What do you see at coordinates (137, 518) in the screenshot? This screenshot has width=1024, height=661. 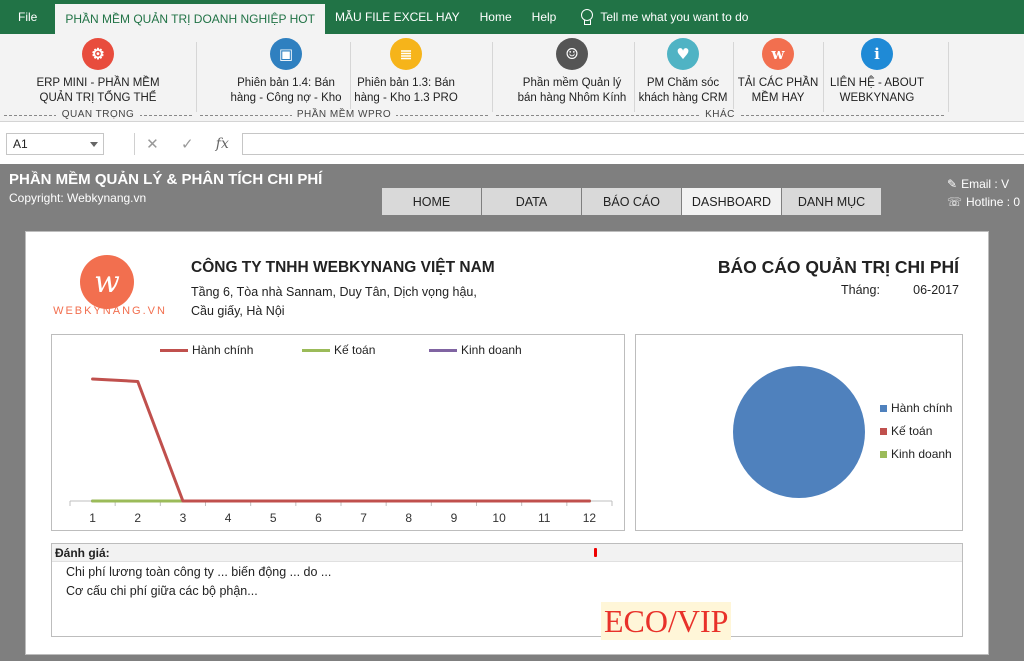 I see `x-tick-label: 2` at bounding box center [137, 518].